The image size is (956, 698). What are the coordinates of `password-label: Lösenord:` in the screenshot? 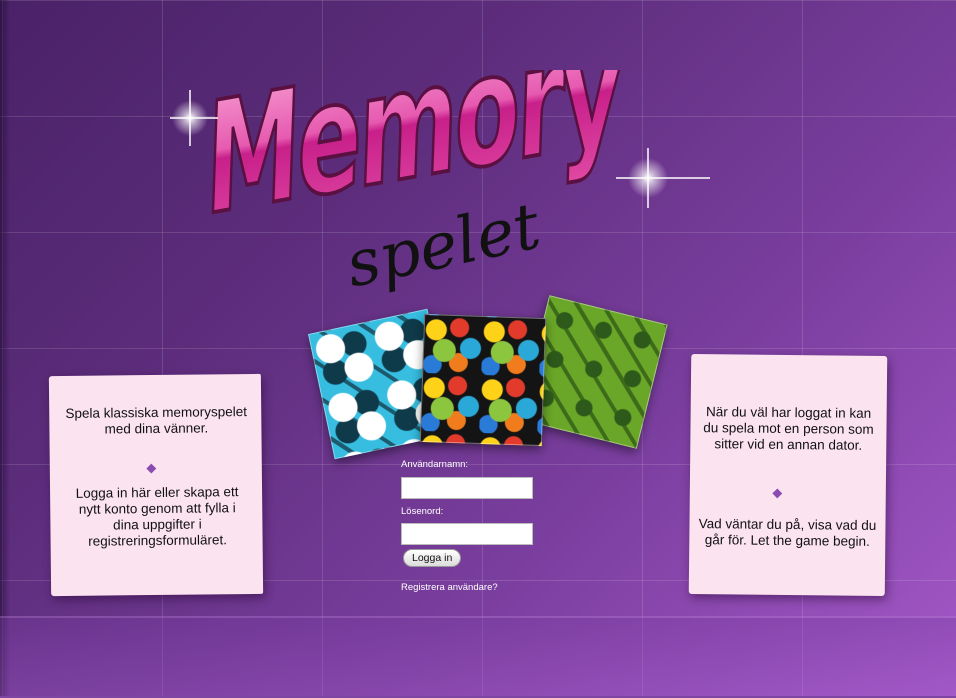 It's located at (422, 511).